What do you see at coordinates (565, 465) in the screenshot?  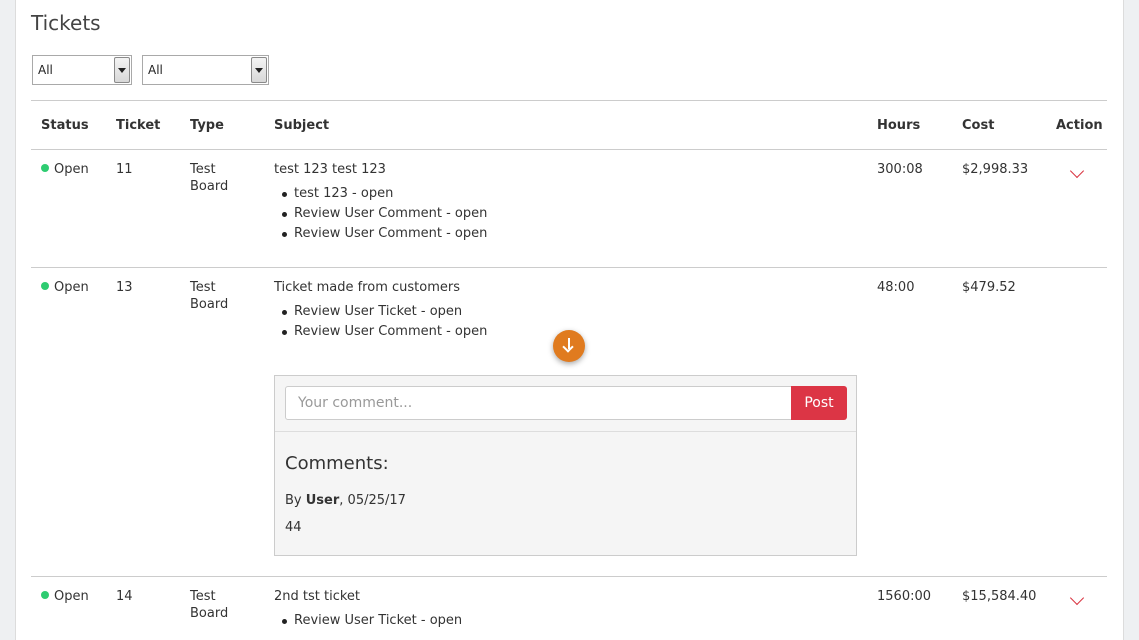 I see `comment-panel: Post Comments: By User, 05/25/17 44` at bounding box center [565, 465].